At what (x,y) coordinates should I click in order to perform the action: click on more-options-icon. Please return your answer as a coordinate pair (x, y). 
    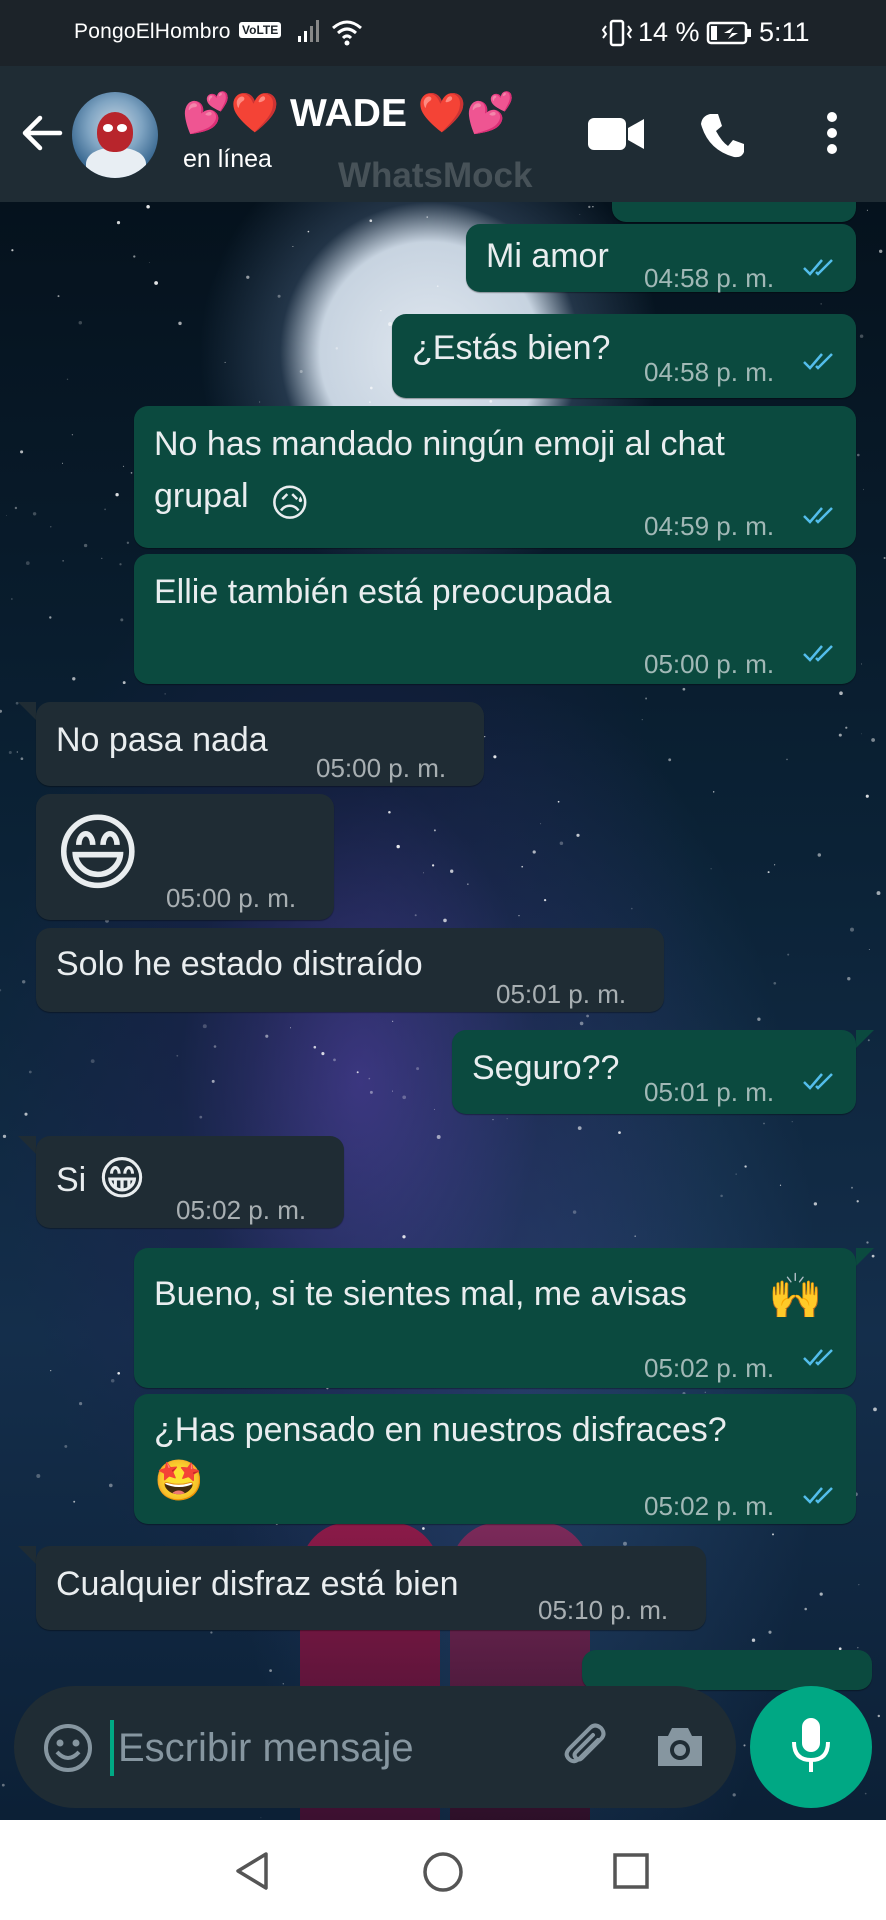
    Looking at the image, I should click on (832, 133).